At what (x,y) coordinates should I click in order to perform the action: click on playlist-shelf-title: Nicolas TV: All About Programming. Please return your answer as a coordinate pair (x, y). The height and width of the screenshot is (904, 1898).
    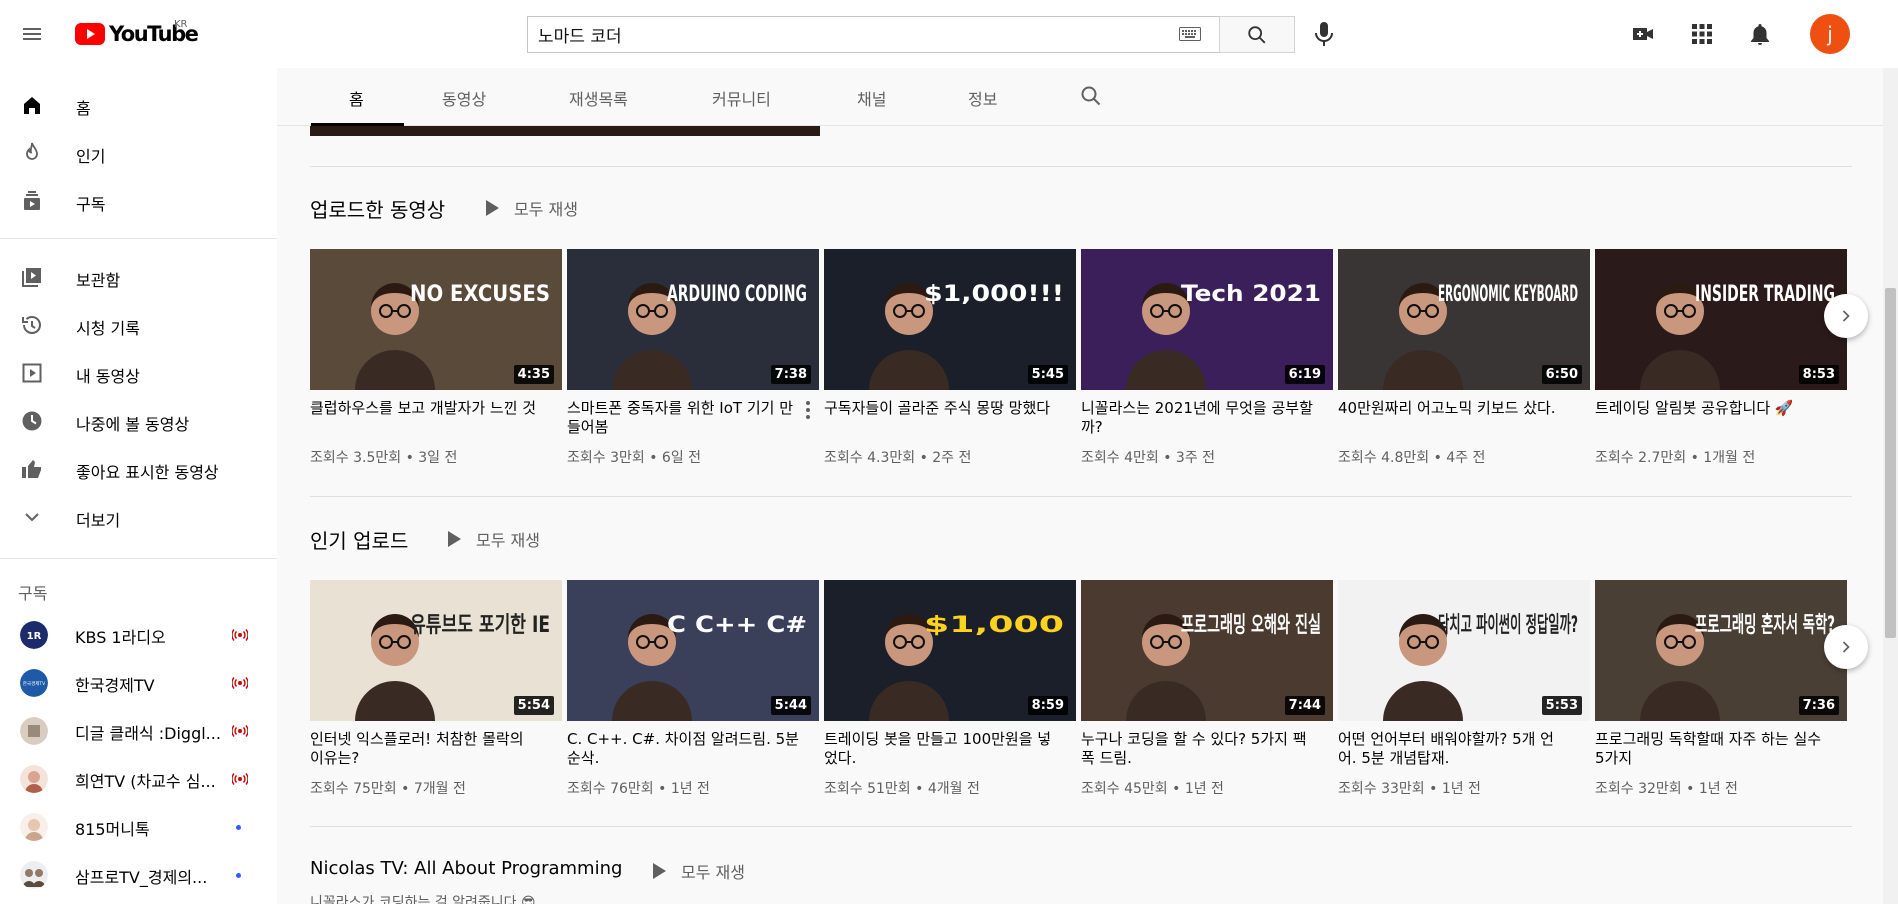
    Looking at the image, I should click on (466, 868).